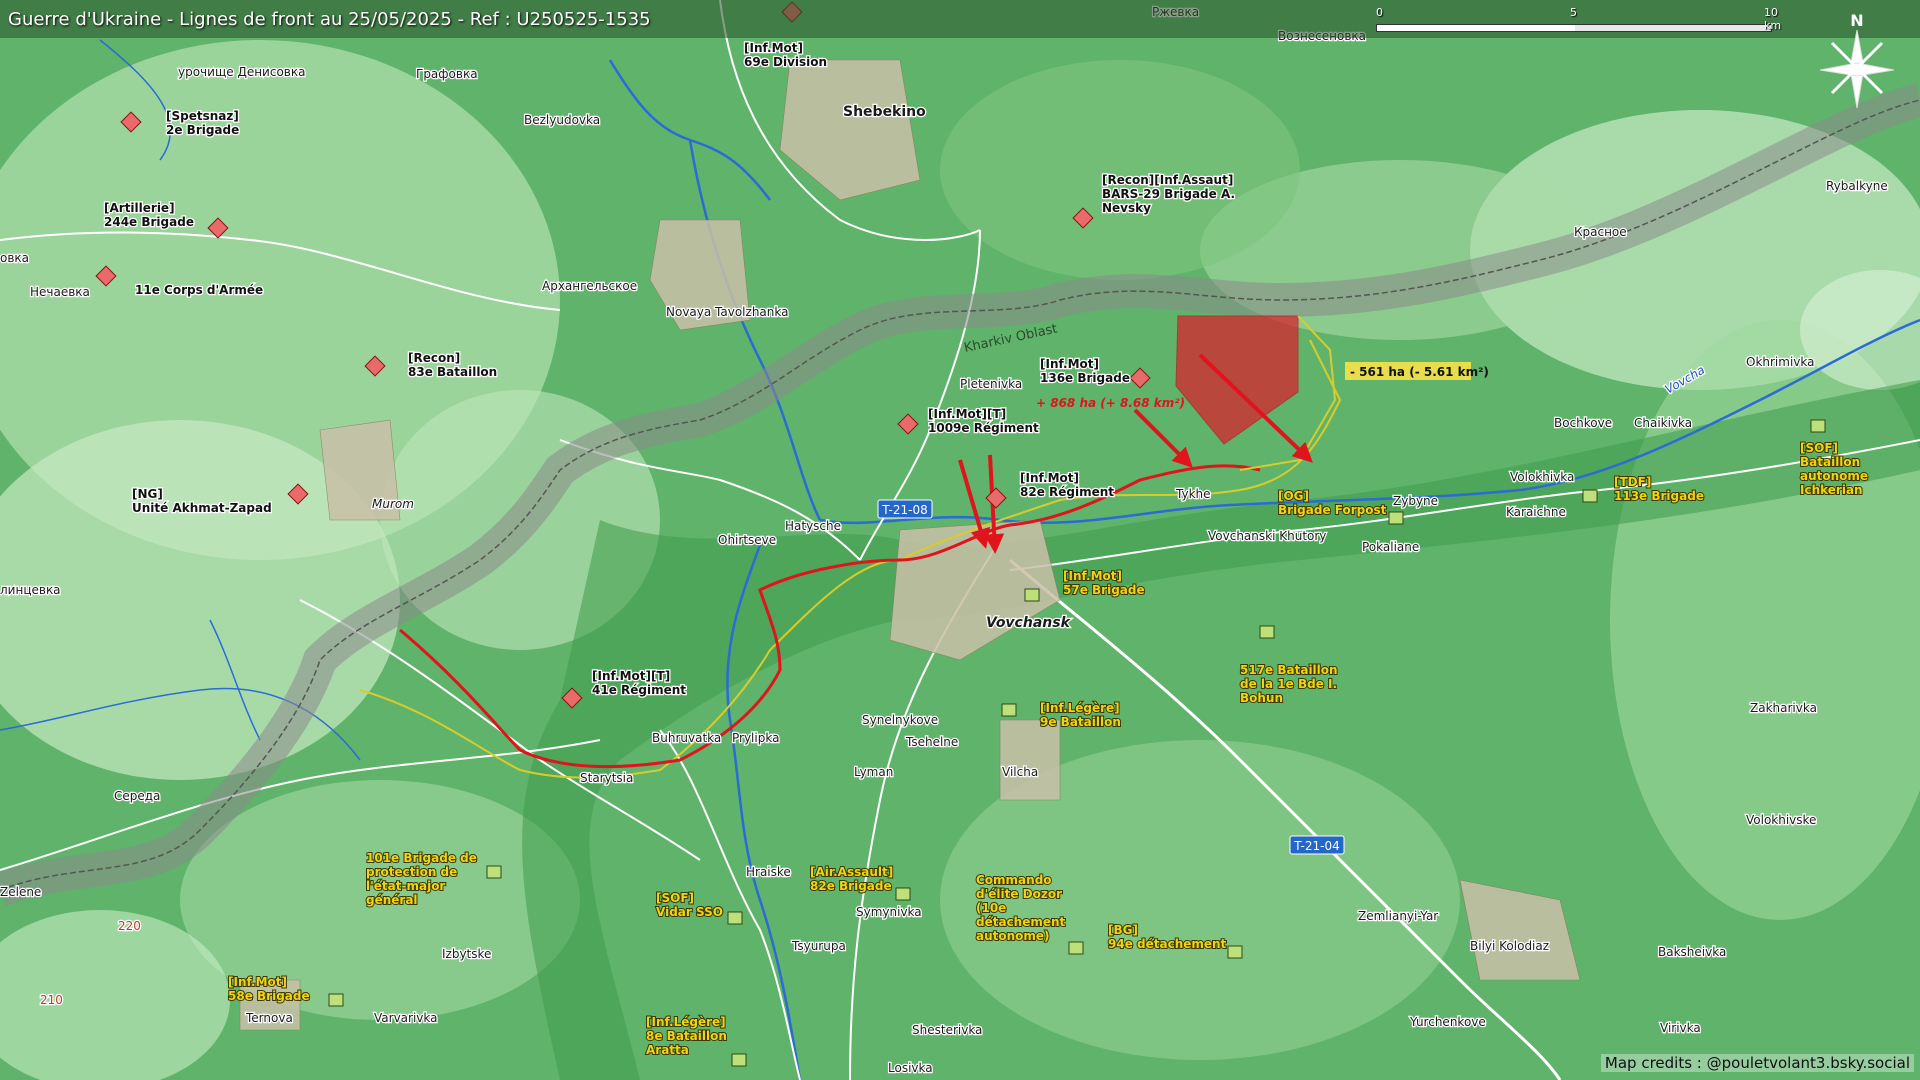 This screenshot has width=1920, height=1080. What do you see at coordinates (139, 208) in the screenshot?
I see `russian-unit-label: [Artillerie]` at bounding box center [139, 208].